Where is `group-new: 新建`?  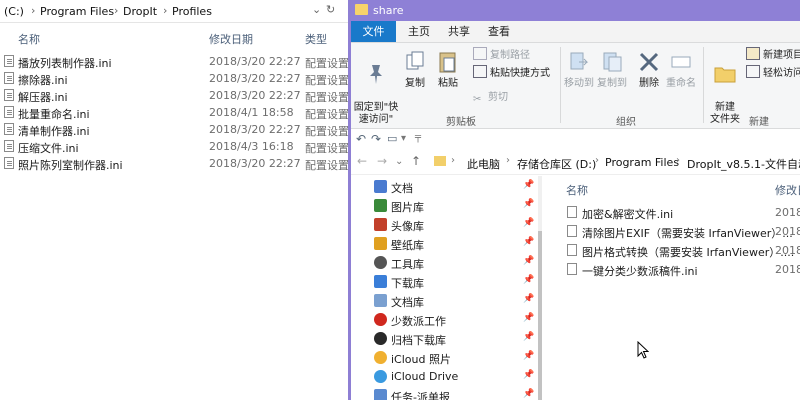
group-new: 新建 is located at coordinates (759, 122).